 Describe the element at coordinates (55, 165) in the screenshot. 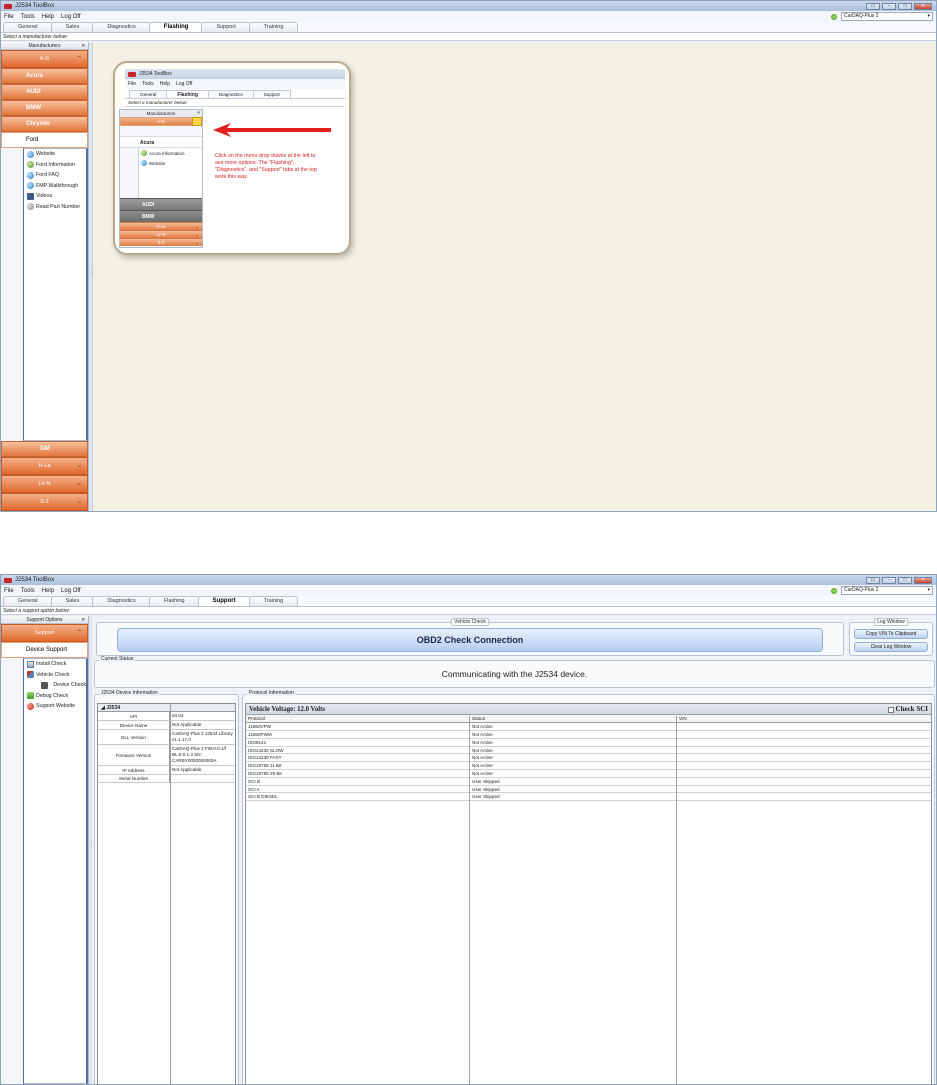

I see `ford-information: Ford Information` at that location.